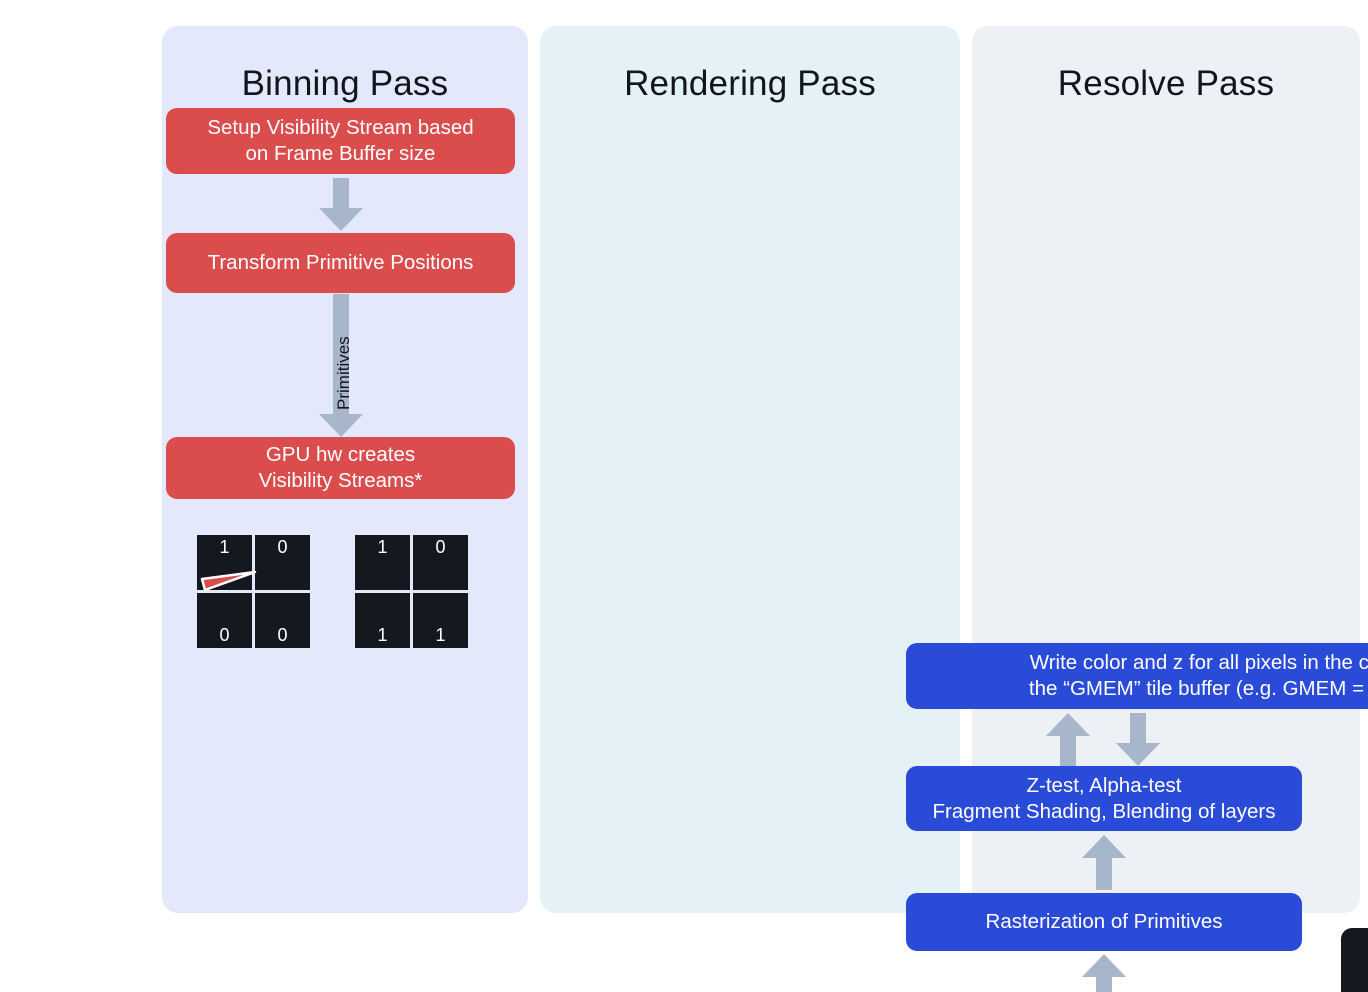 The height and width of the screenshot is (992, 1368). What do you see at coordinates (341, 205) in the screenshot?
I see `arrow-setup-to-transform` at bounding box center [341, 205].